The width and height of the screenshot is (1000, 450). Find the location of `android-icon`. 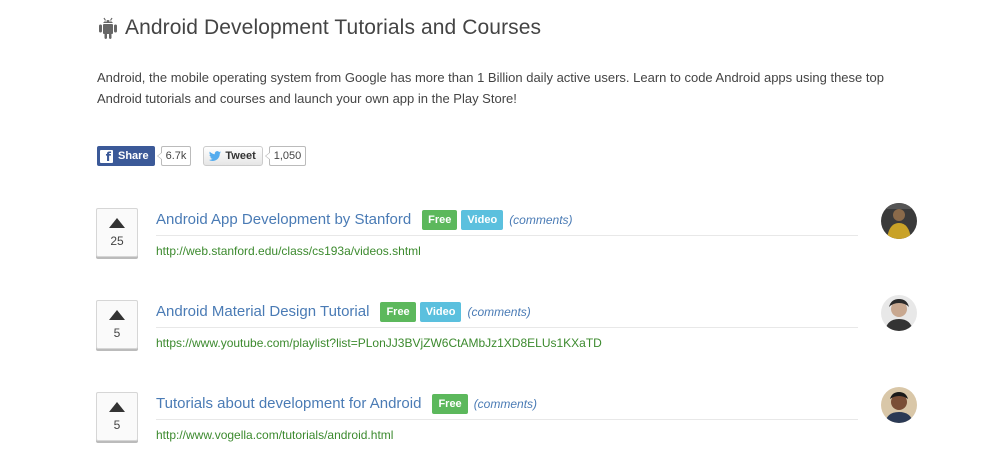

android-icon is located at coordinates (108, 28).